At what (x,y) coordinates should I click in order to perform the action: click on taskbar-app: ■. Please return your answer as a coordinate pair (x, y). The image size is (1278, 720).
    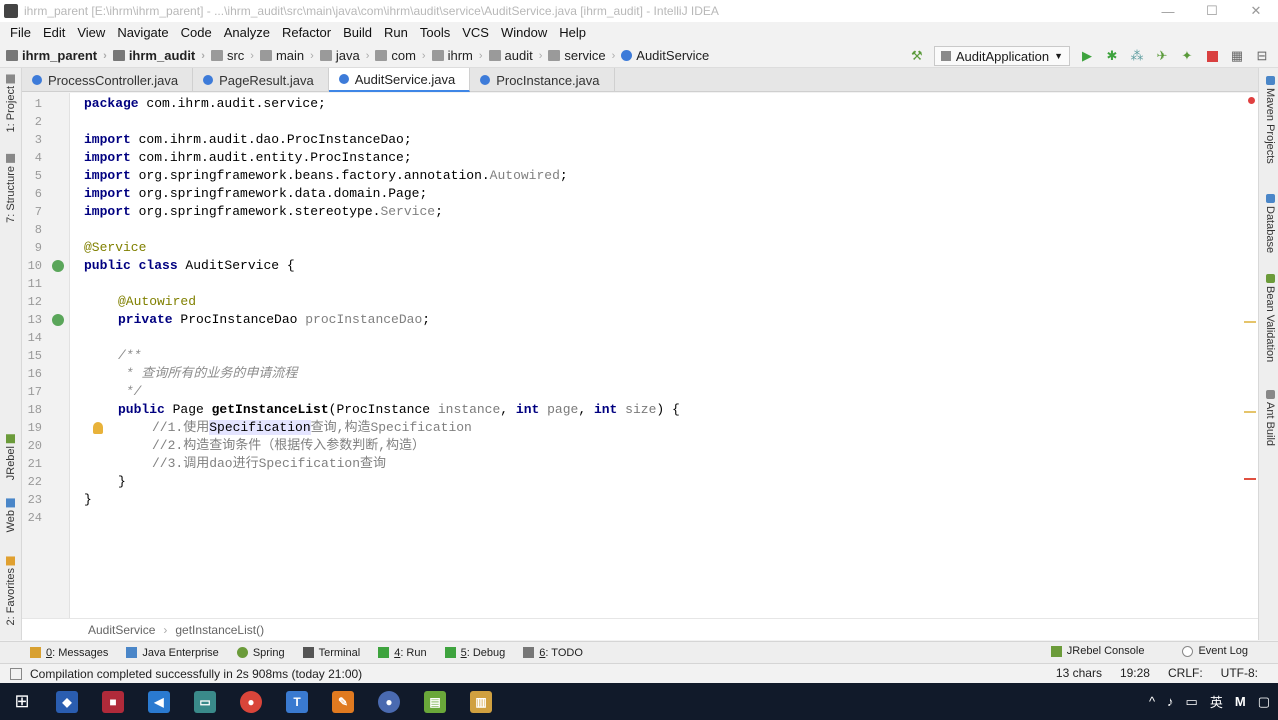
    Looking at the image, I should click on (113, 701).